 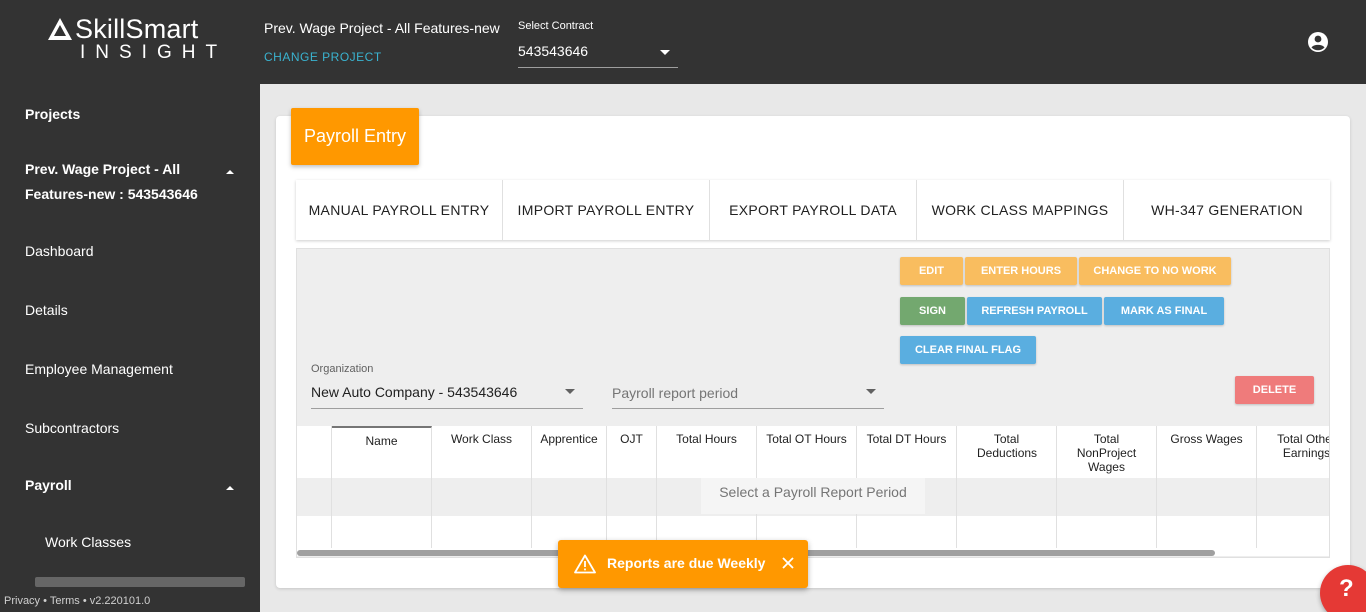 What do you see at coordinates (813, 496) in the screenshot?
I see `table-empty-message: Select a Payroll Report Period` at bounding box center [813, 496].